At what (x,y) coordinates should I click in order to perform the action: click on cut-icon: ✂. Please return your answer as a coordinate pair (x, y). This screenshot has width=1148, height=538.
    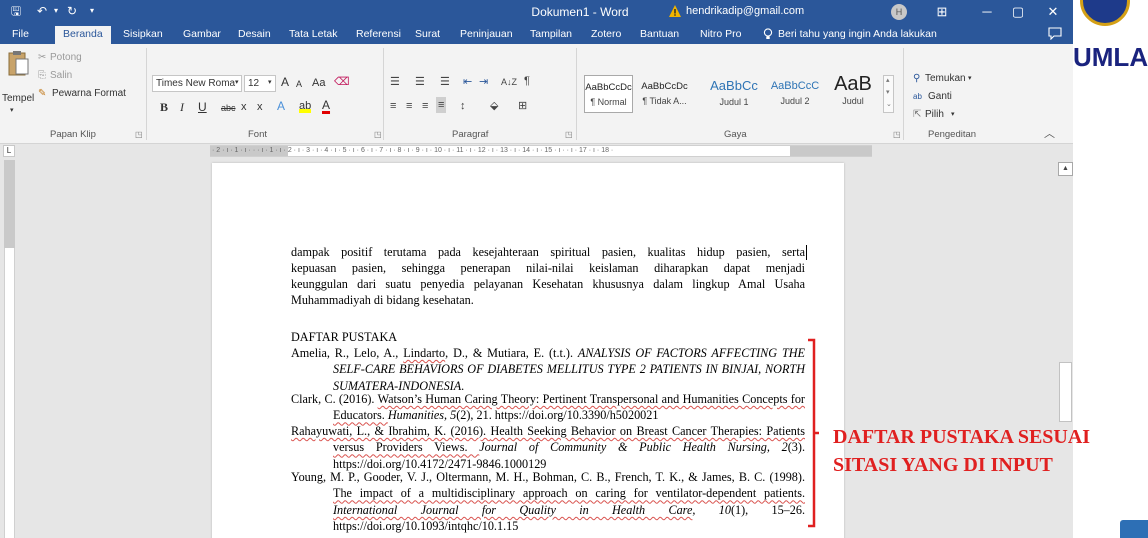
    Looking at the image, I should click on (42, 58).